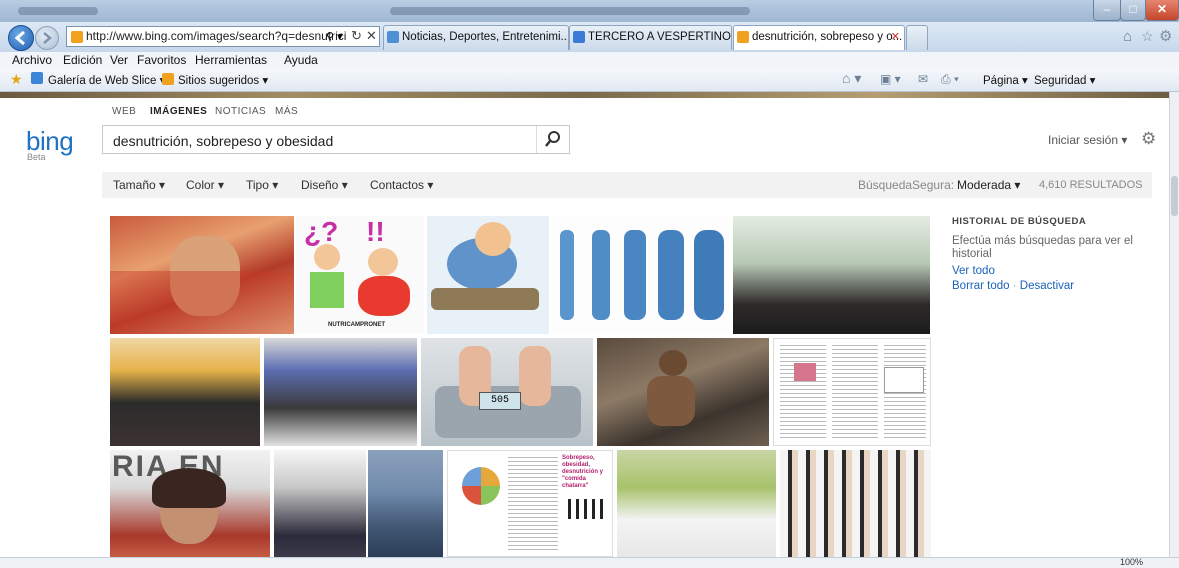  Describe the element at coordinates (340, 392) in the screenshot. I see `result-image-speaker` at that location.